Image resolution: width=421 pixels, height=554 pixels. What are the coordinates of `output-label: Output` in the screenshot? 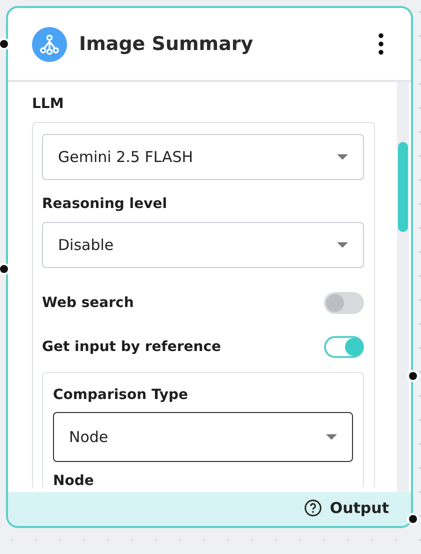 It's located at (359, 508).